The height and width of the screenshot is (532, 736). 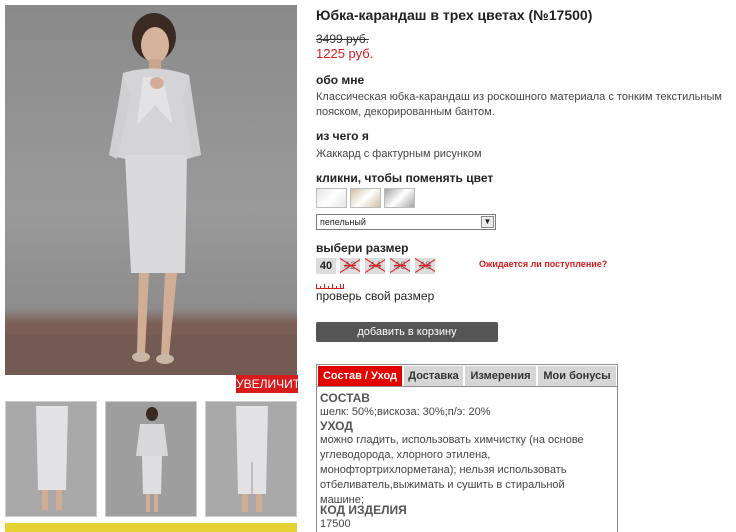 I want to click on check-size-link: проверь свой размер, so click(x=375, y=296).